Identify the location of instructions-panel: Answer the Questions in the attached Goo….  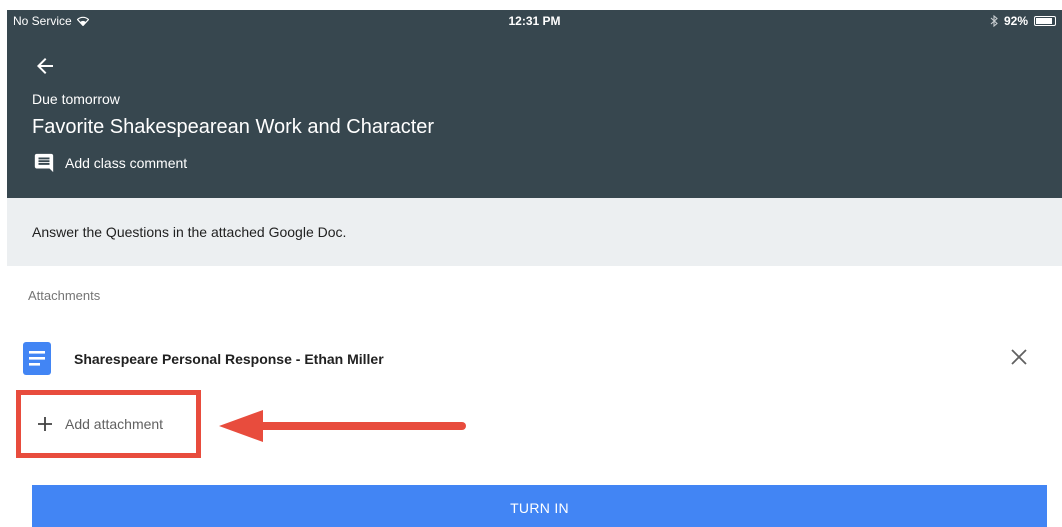
(534, 232).